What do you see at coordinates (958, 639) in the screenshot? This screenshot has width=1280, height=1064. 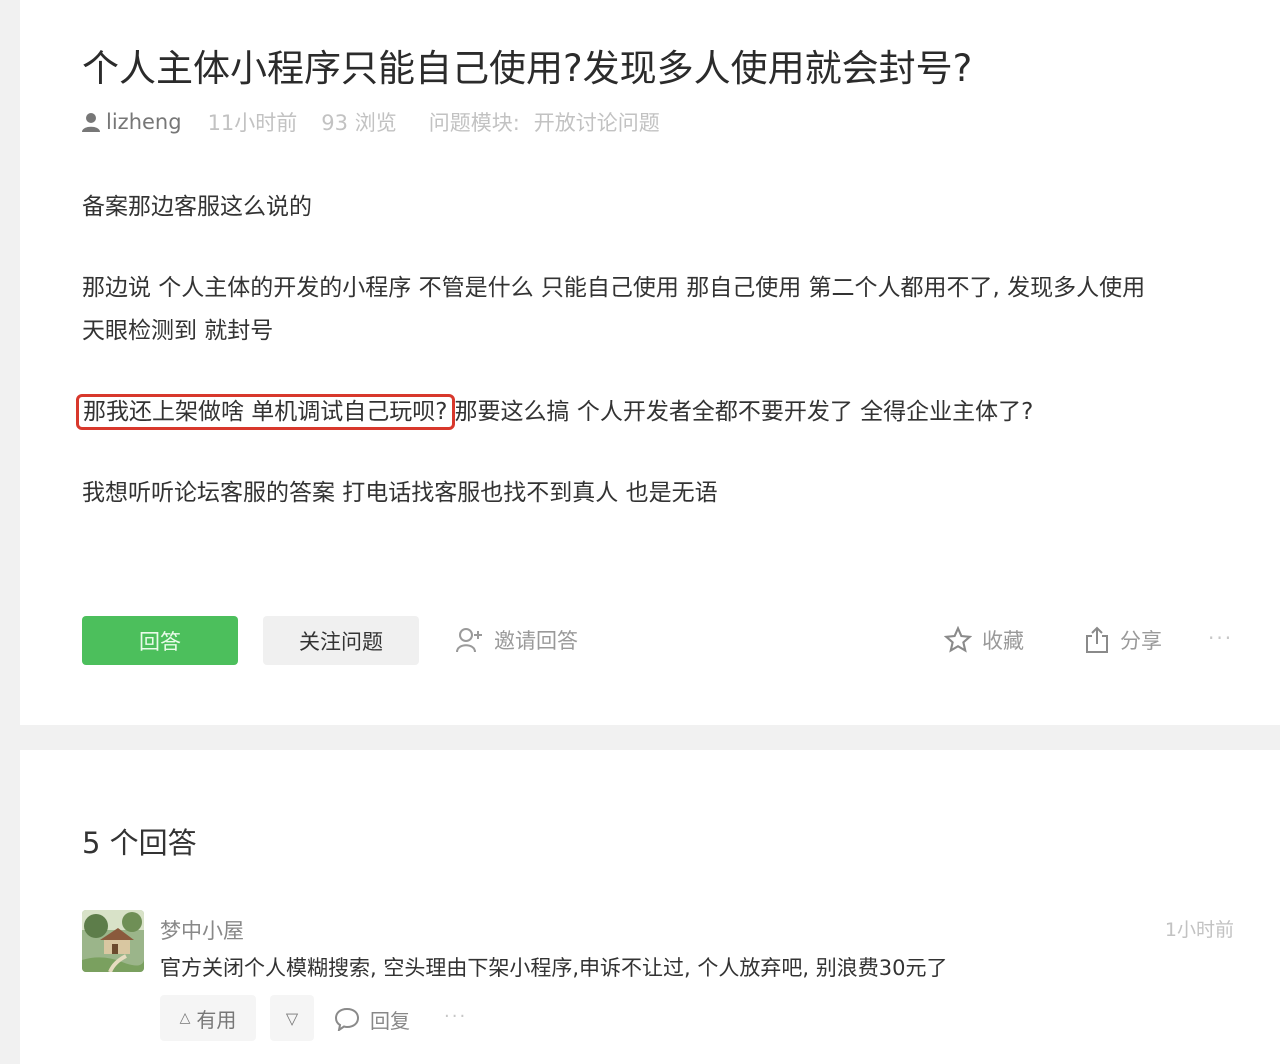 I see `star-icon` at bounding box center [958, 639].